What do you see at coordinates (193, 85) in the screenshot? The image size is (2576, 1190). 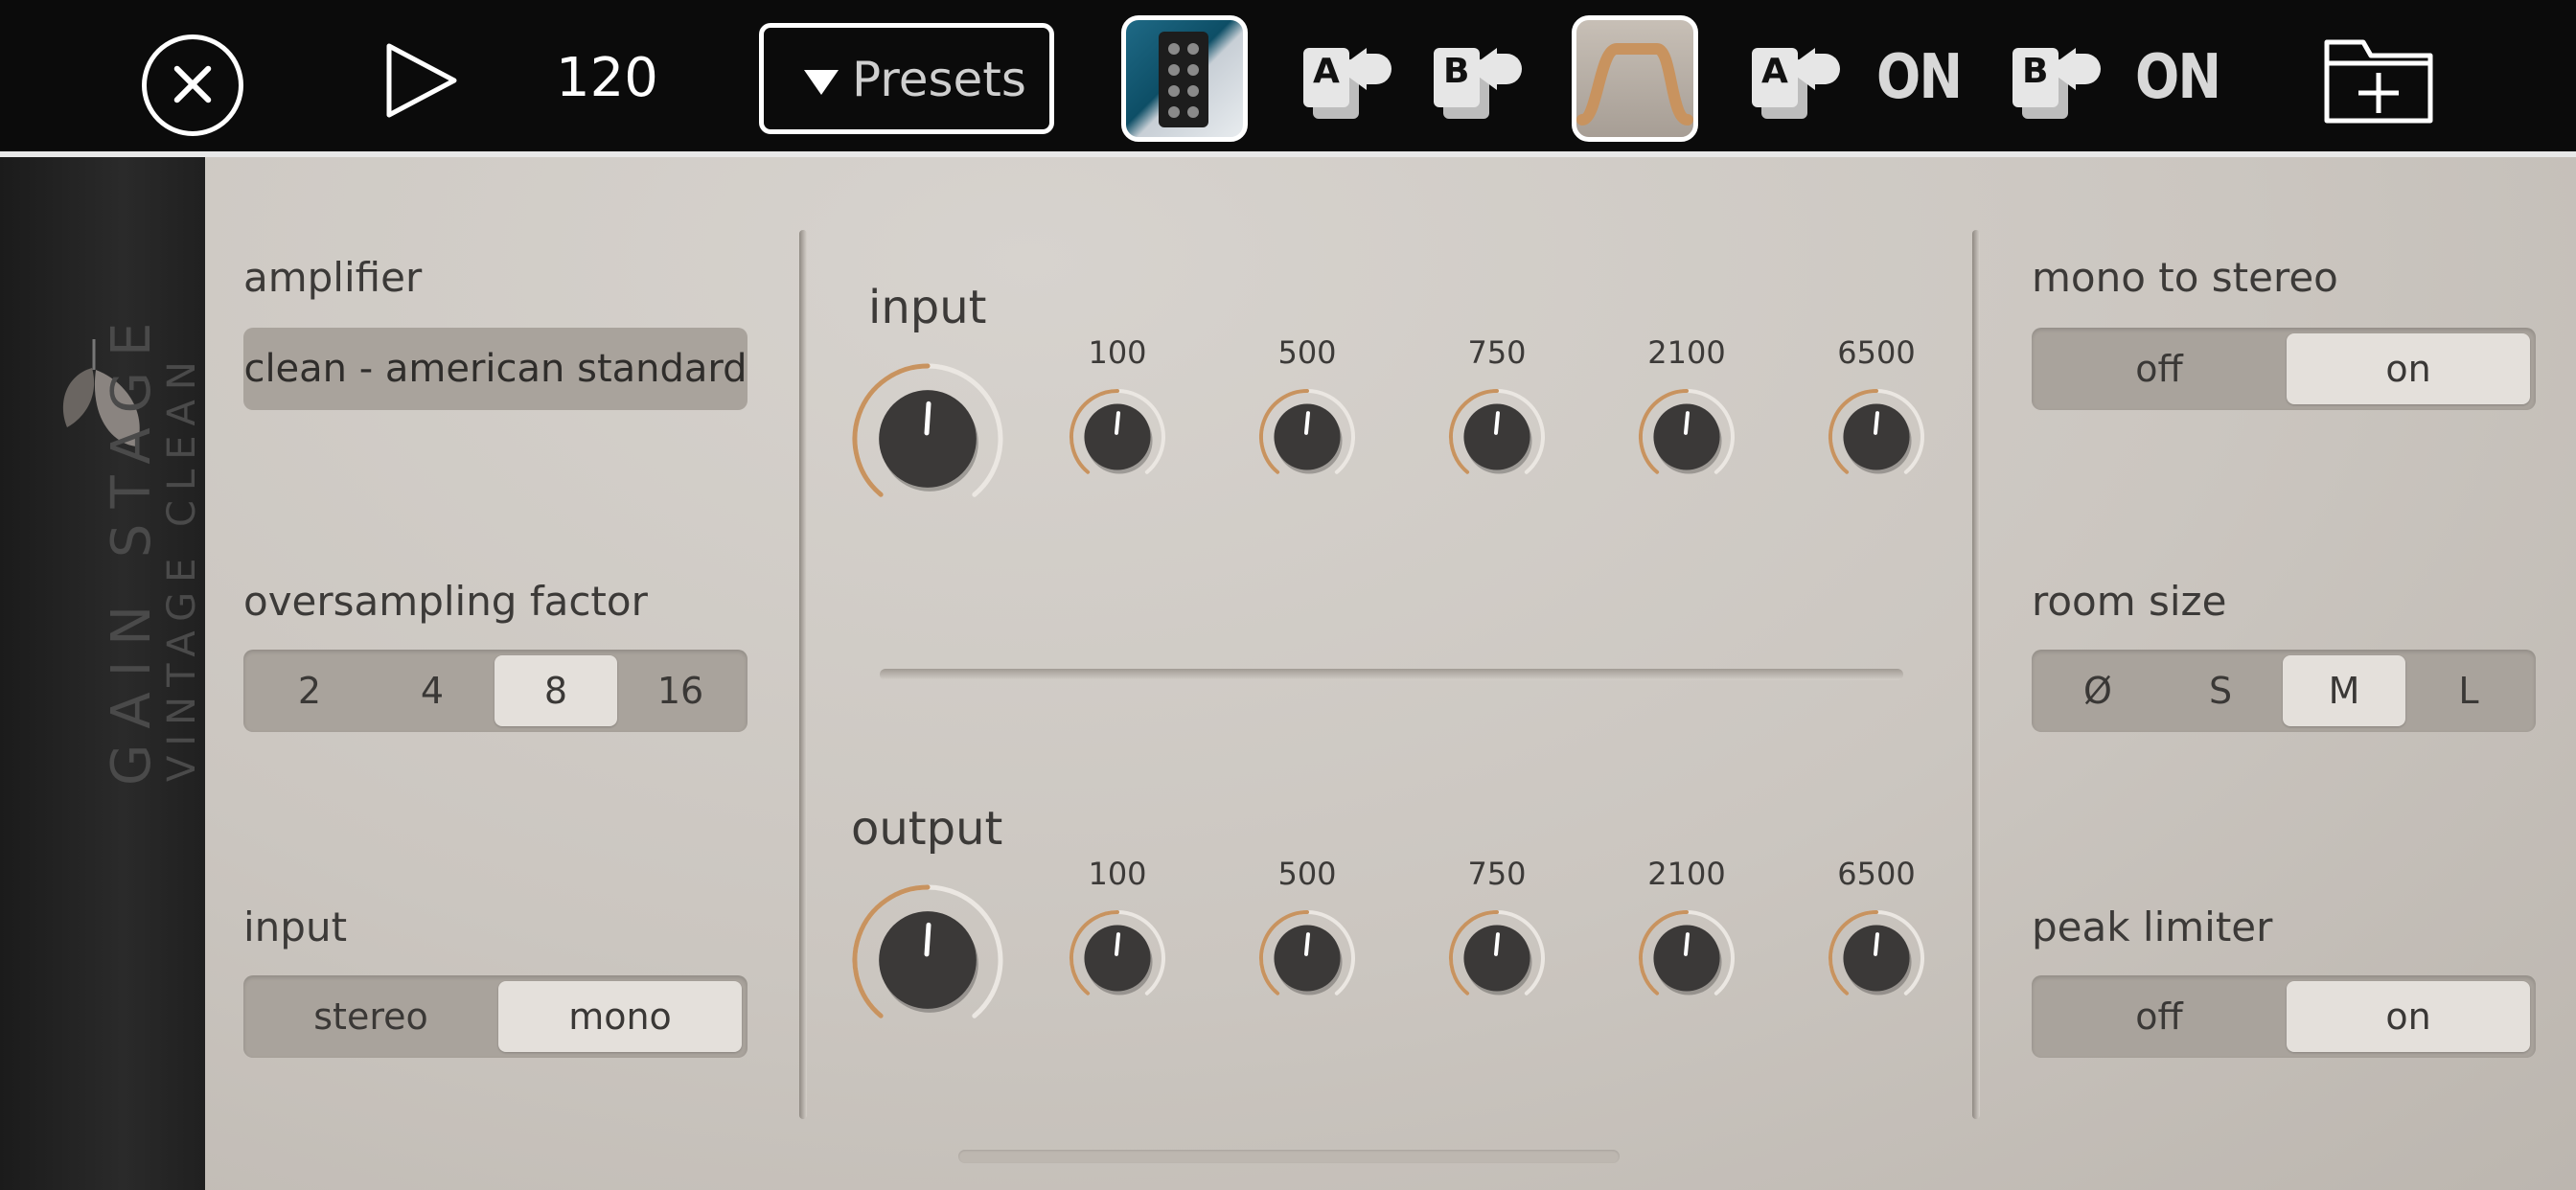 I see `close-icon` at bounding box center [193, 85].